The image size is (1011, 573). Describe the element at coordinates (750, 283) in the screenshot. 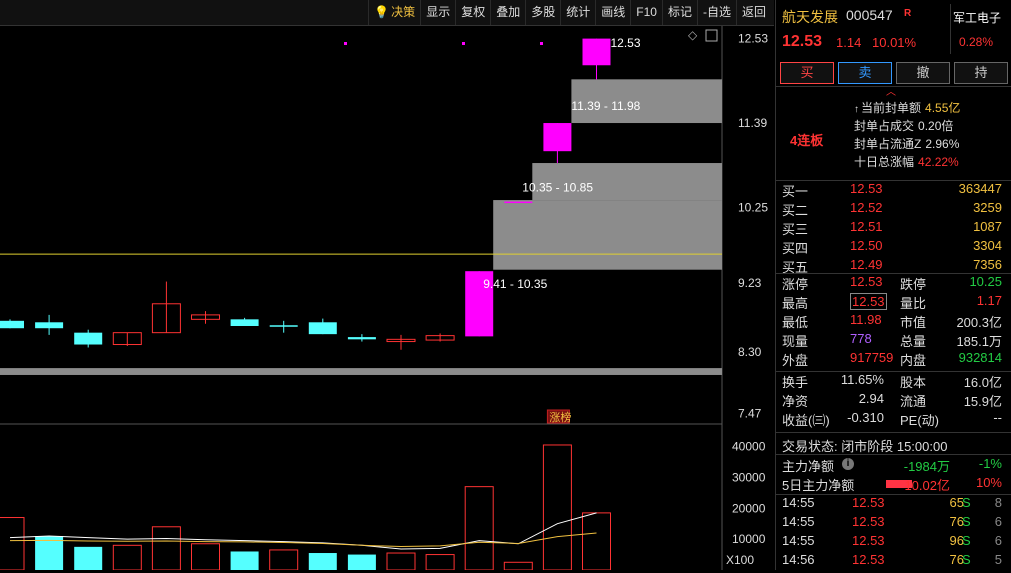

I see `price-axis-label: 9.23` at that location.